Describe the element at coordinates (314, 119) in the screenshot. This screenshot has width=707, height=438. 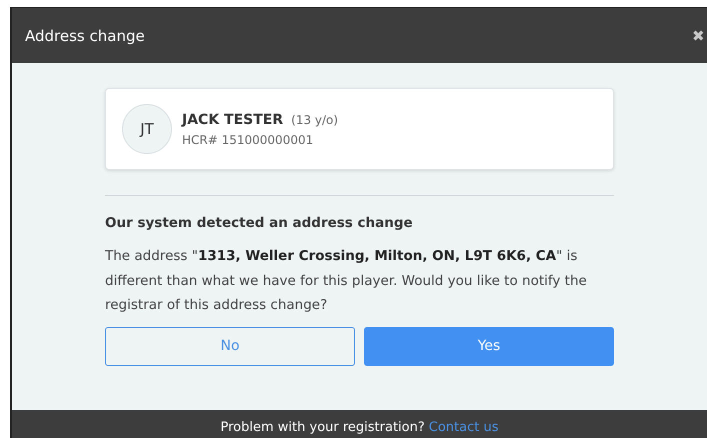
I see `player-age: (13 y/o)` at that location.